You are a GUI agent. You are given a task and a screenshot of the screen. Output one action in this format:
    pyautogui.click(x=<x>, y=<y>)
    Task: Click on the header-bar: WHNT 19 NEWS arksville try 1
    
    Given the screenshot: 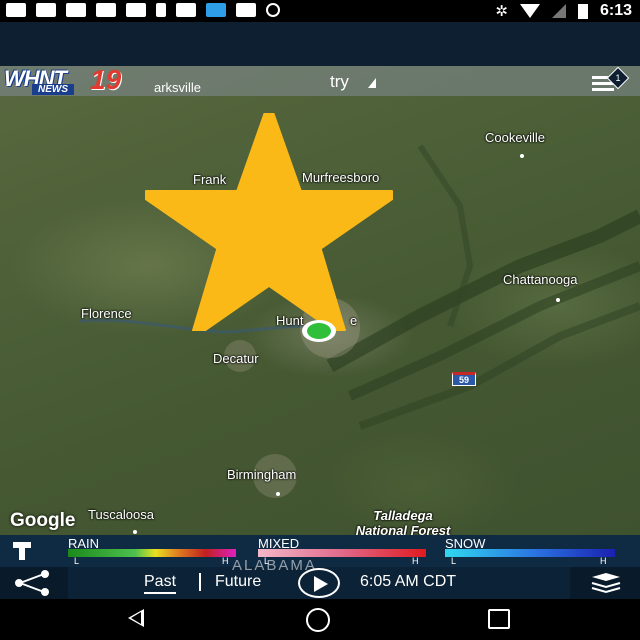 What is the action you would take?
    pyautogui.click(x=320, y=80)
    